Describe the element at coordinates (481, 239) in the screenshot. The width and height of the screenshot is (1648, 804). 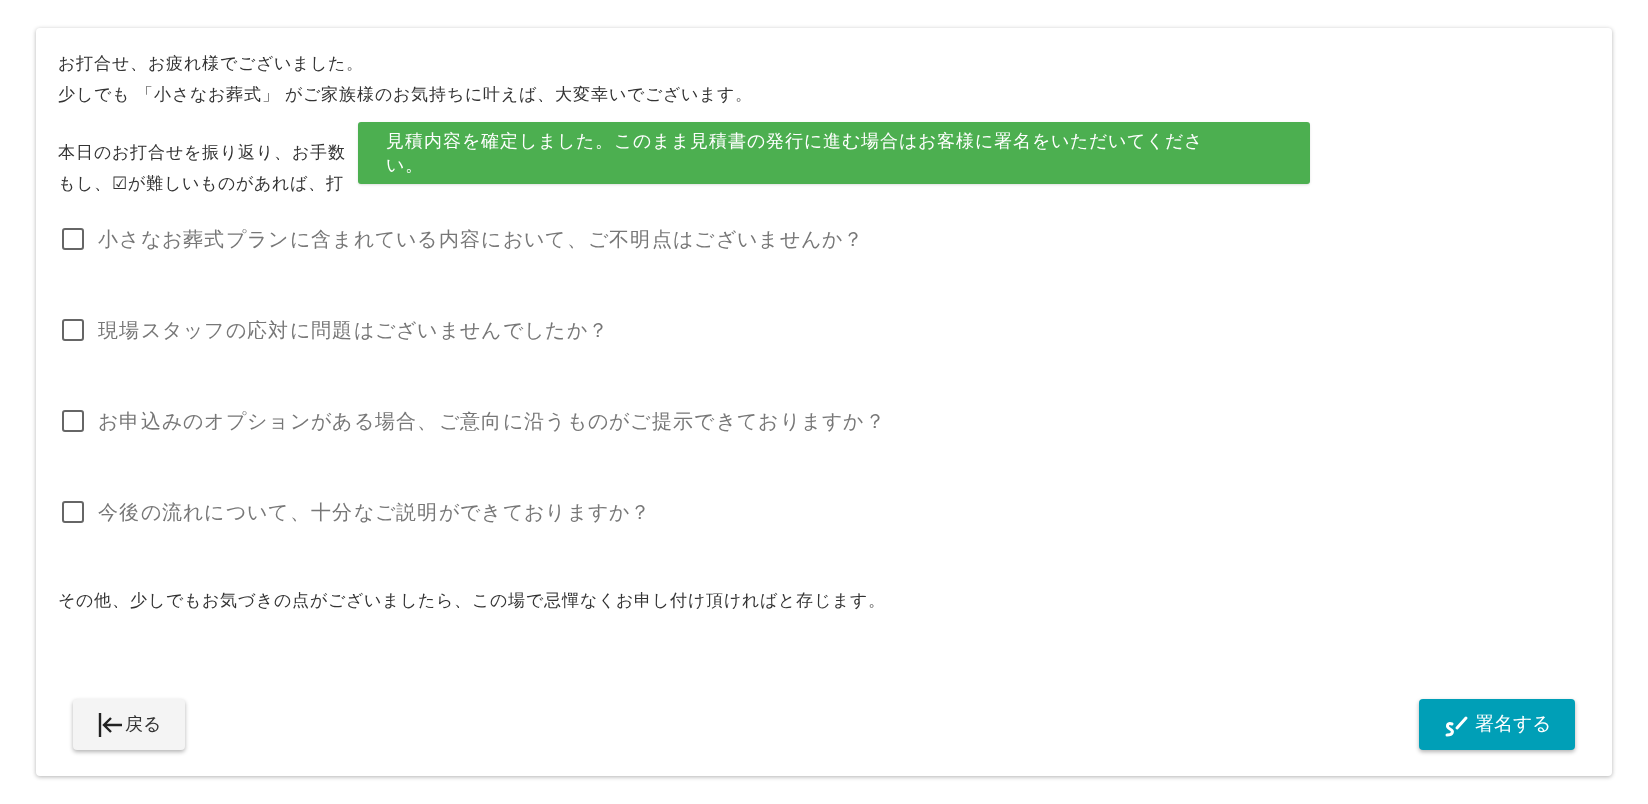
I see `checklist-label: 小さなお葬式プランに含まれている内容において、ご不明点はございませんか？` at that location.